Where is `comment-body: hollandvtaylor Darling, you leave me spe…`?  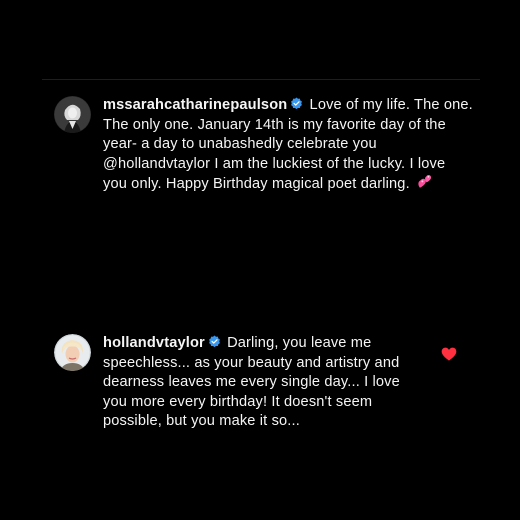
comment-body: hollandvtaylor Darling, you leave me spe… is located at coordinates (262, 383).